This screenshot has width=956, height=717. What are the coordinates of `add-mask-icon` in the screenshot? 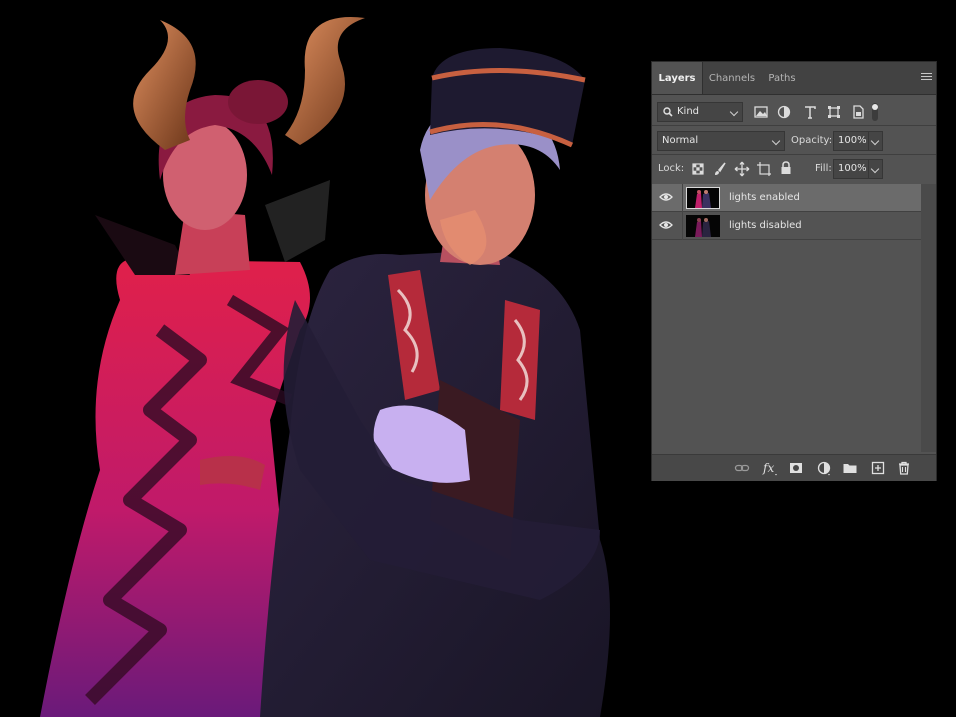 It's located at (796, 468).